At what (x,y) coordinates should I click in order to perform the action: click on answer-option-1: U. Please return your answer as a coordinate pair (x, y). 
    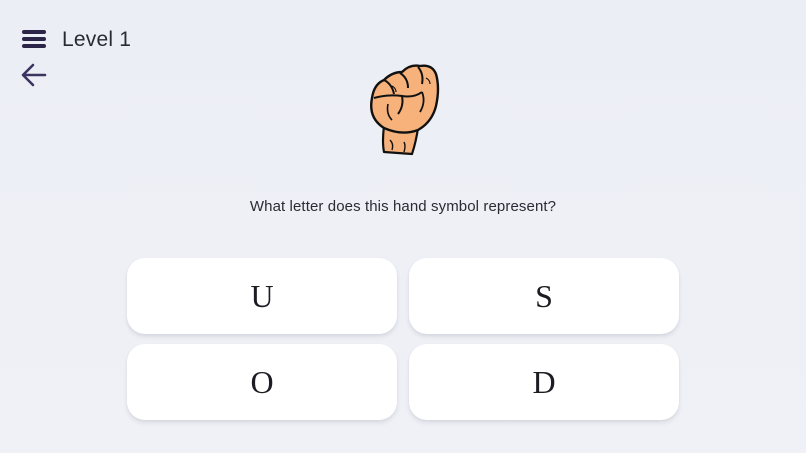
    Looking at the image, I should click on (262, 296).